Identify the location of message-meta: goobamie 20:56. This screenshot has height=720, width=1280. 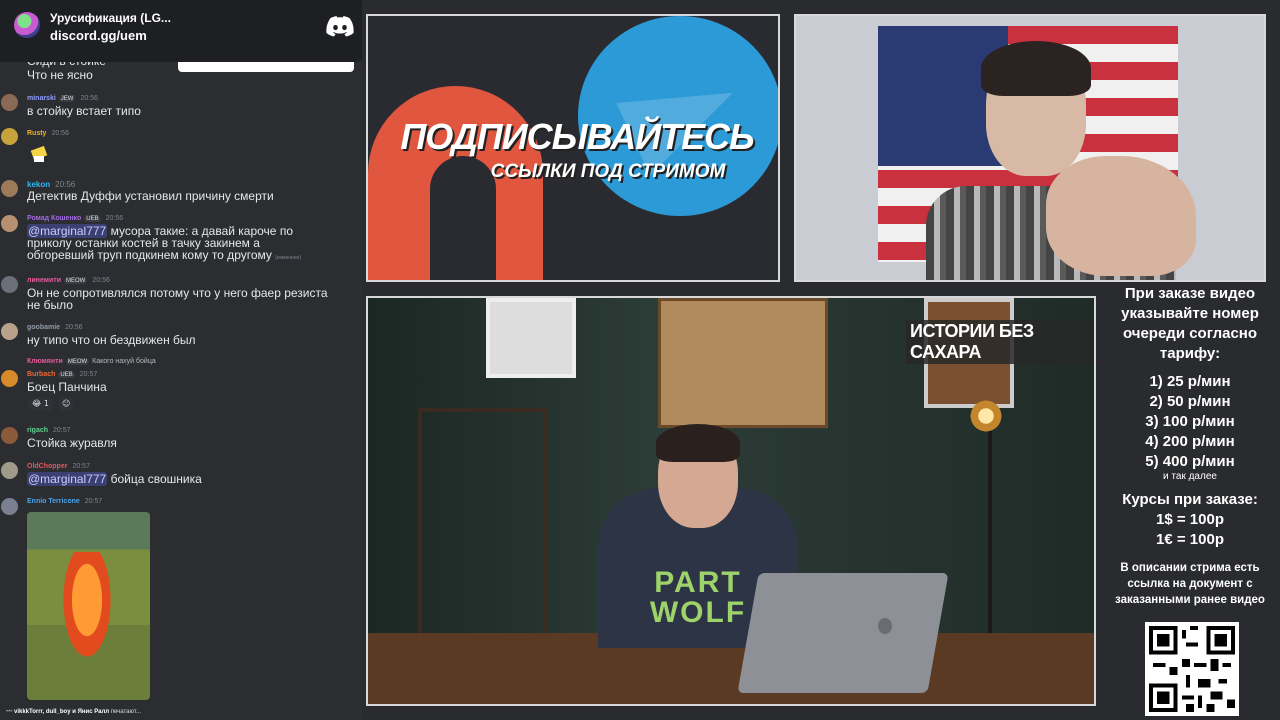
(55, 327).